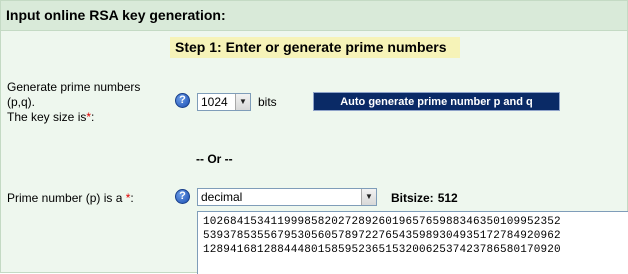  What do you see at coordinates (314, 16) in the screenshot?
I see `panel-header: Input online RSA key generation:` at bounding box center [314, 16].